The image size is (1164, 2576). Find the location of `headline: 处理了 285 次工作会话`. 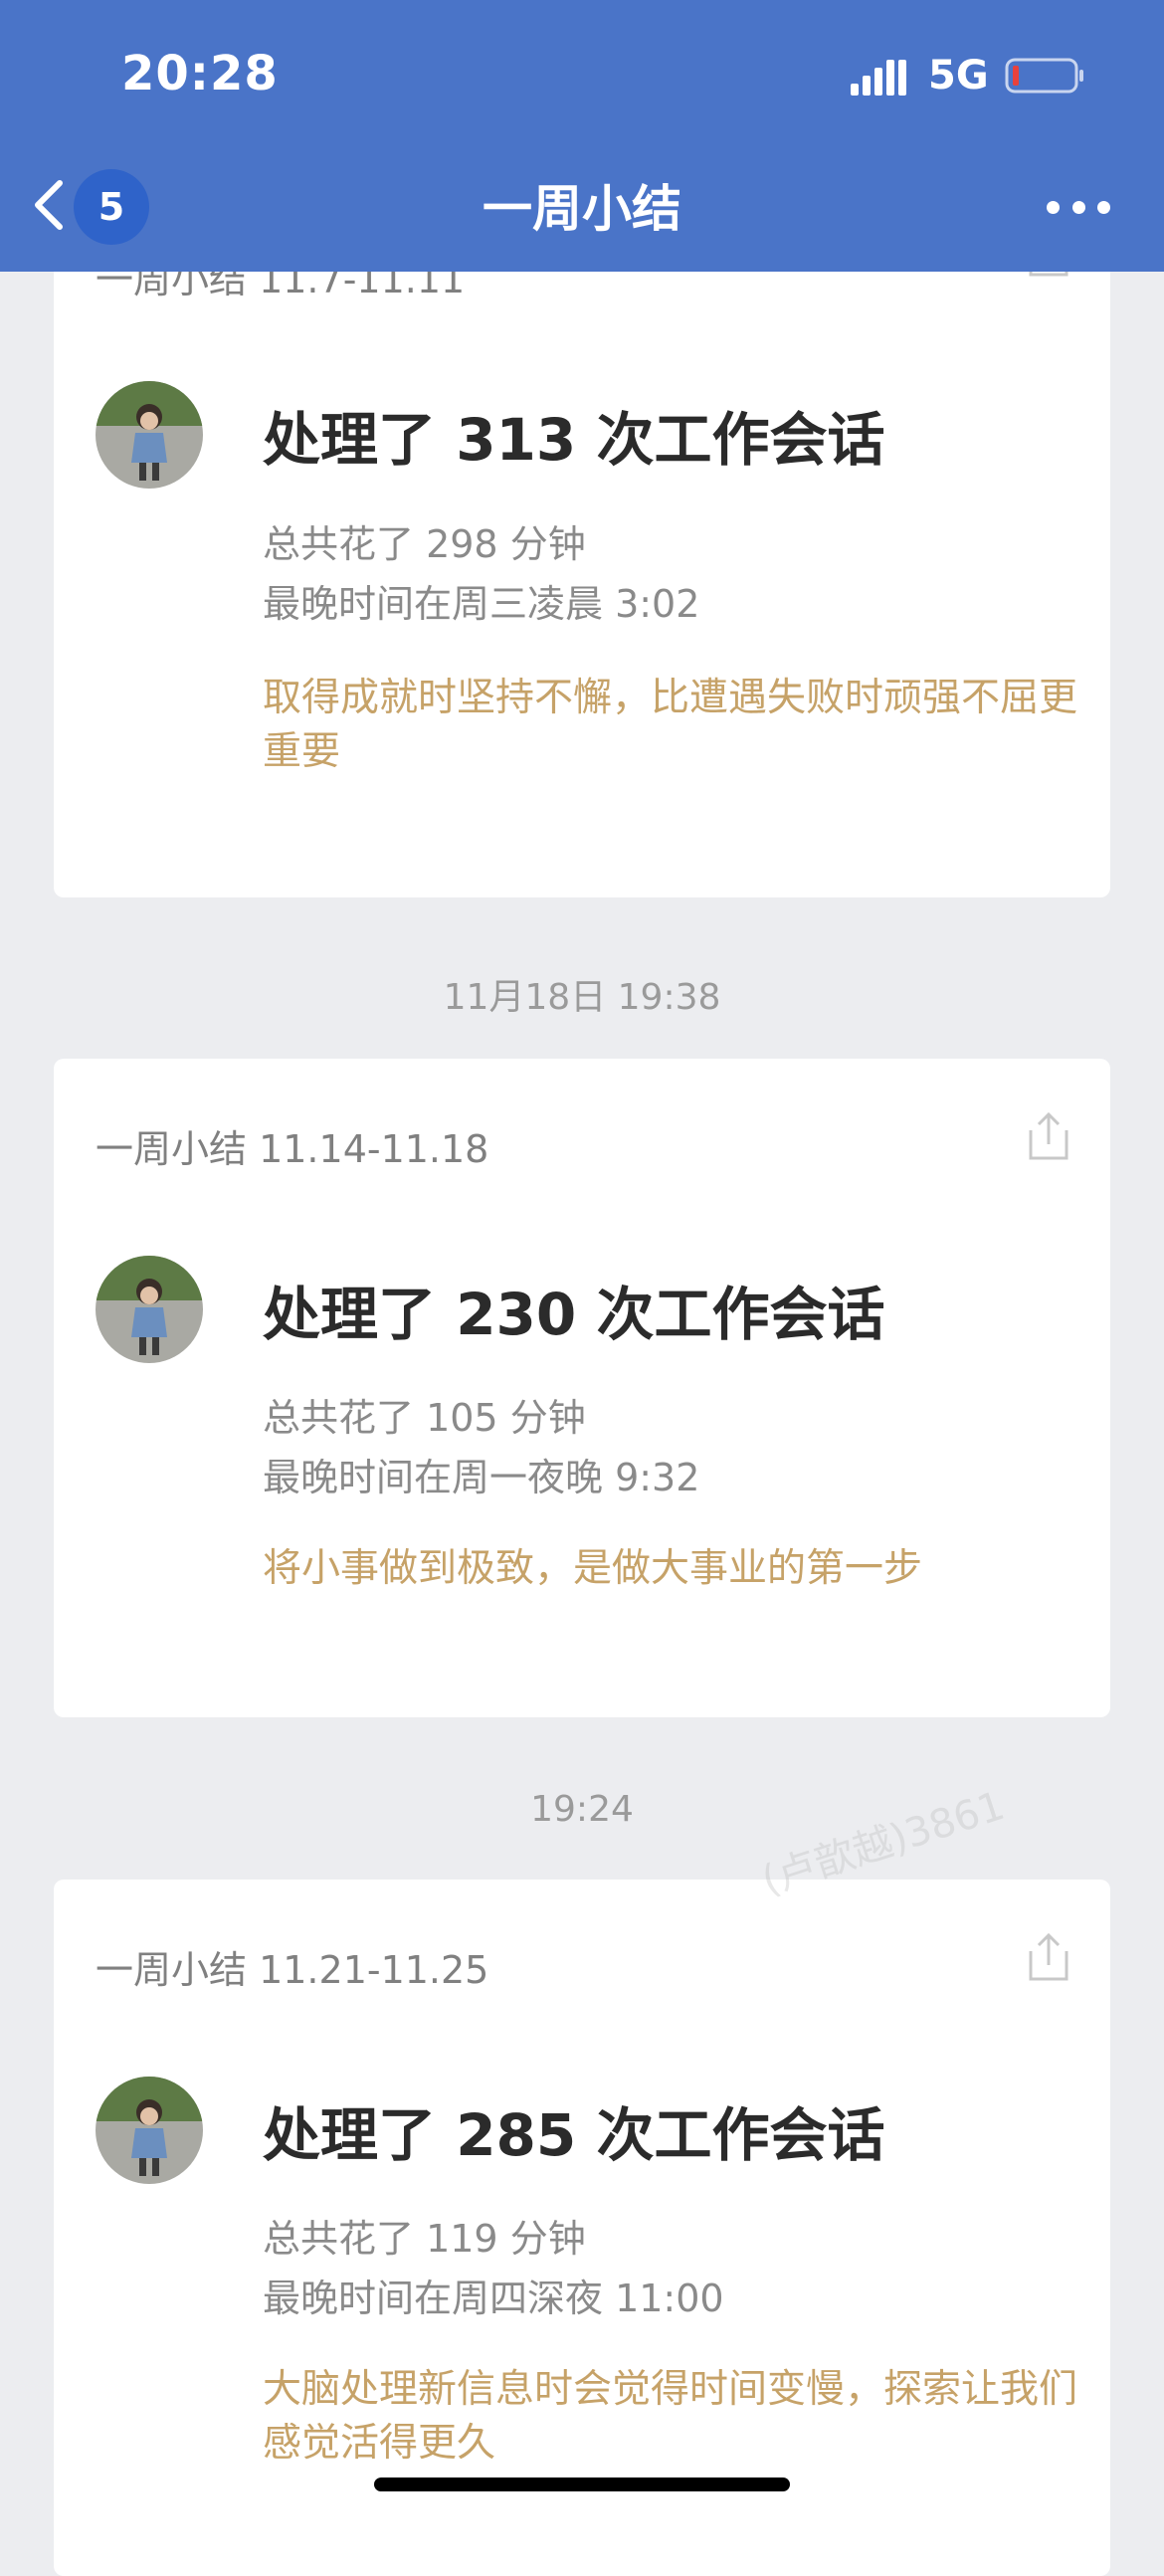

headline: 处理了 285 次工作会话 is located at coordinates (574, 2135).